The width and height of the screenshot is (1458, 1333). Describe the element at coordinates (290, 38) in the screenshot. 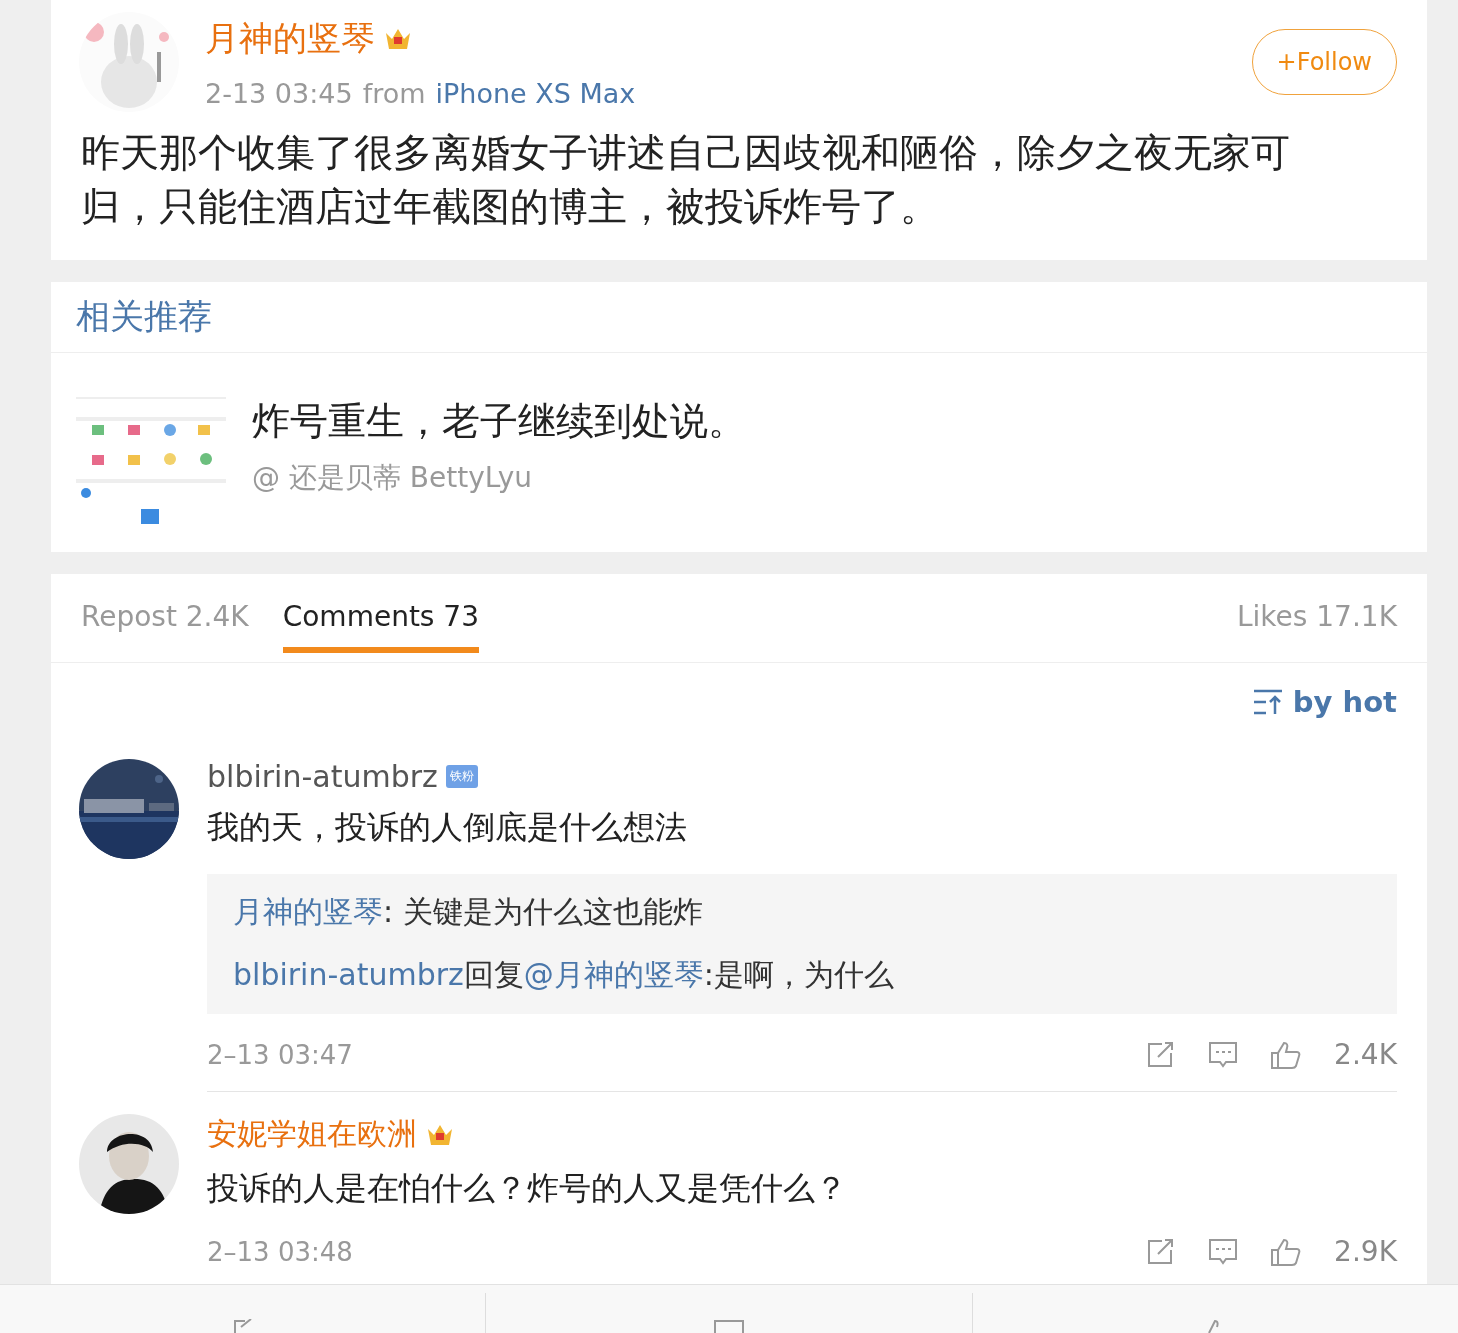

I see `author-name: 月神的竖琴` at that location.